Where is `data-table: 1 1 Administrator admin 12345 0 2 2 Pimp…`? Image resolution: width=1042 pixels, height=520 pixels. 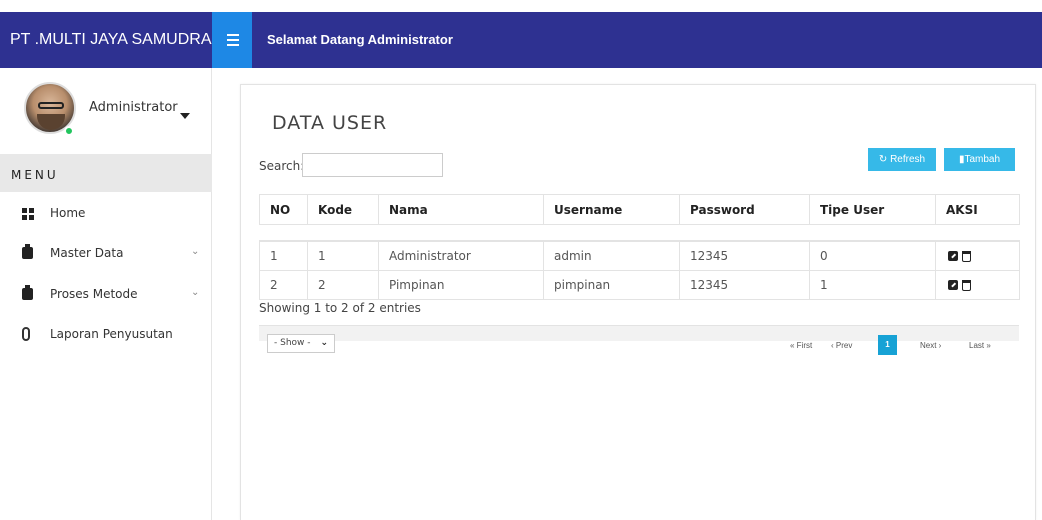
data-table: 1 1 Administrator admin 12345 0 2 2 Pimp… is located at coordinates (639, 270).